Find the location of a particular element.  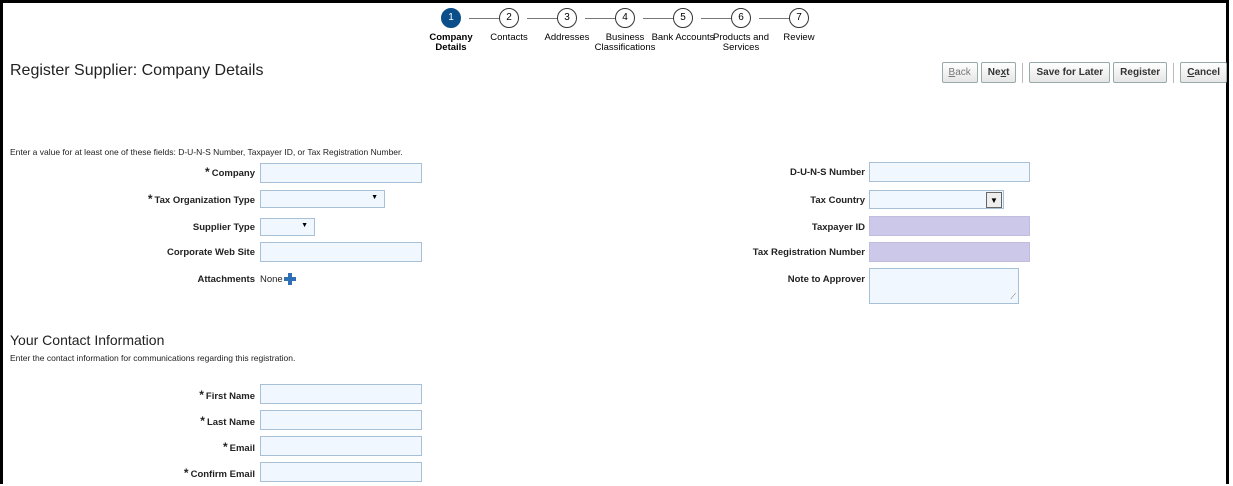

step-number: 6 is located at coordinates (741, 18).